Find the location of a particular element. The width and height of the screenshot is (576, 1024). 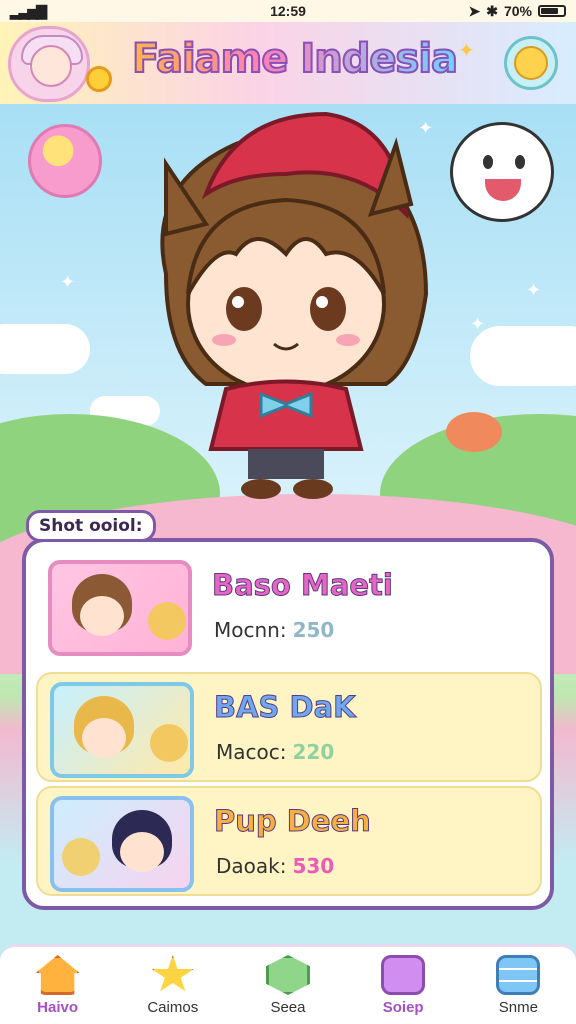

stat-label: Mocnn: is located at coordinates (250, 630).